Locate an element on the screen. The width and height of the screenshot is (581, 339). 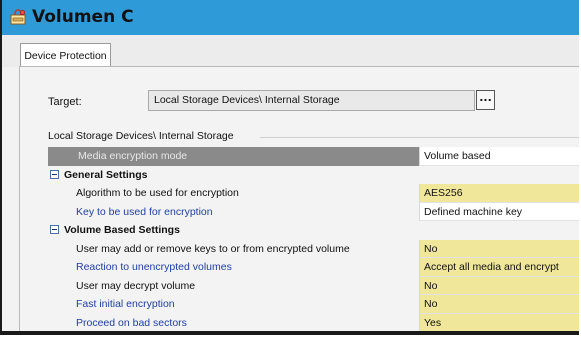
property-name: User may decrypt volume is located at coordinates (233, 285).